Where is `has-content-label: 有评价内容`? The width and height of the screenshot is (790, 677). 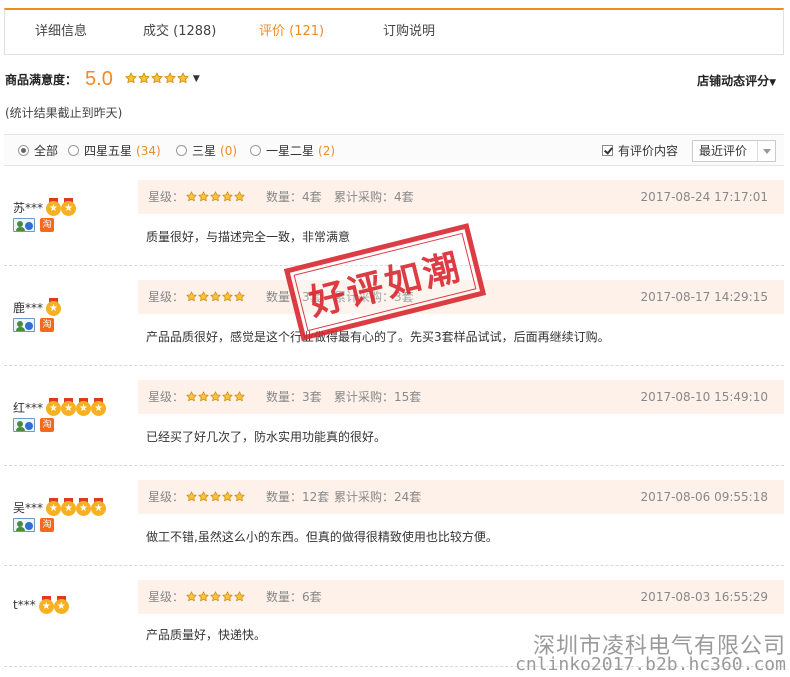 has-content-label: 有评价内容 is located at coordinates (648, 151).